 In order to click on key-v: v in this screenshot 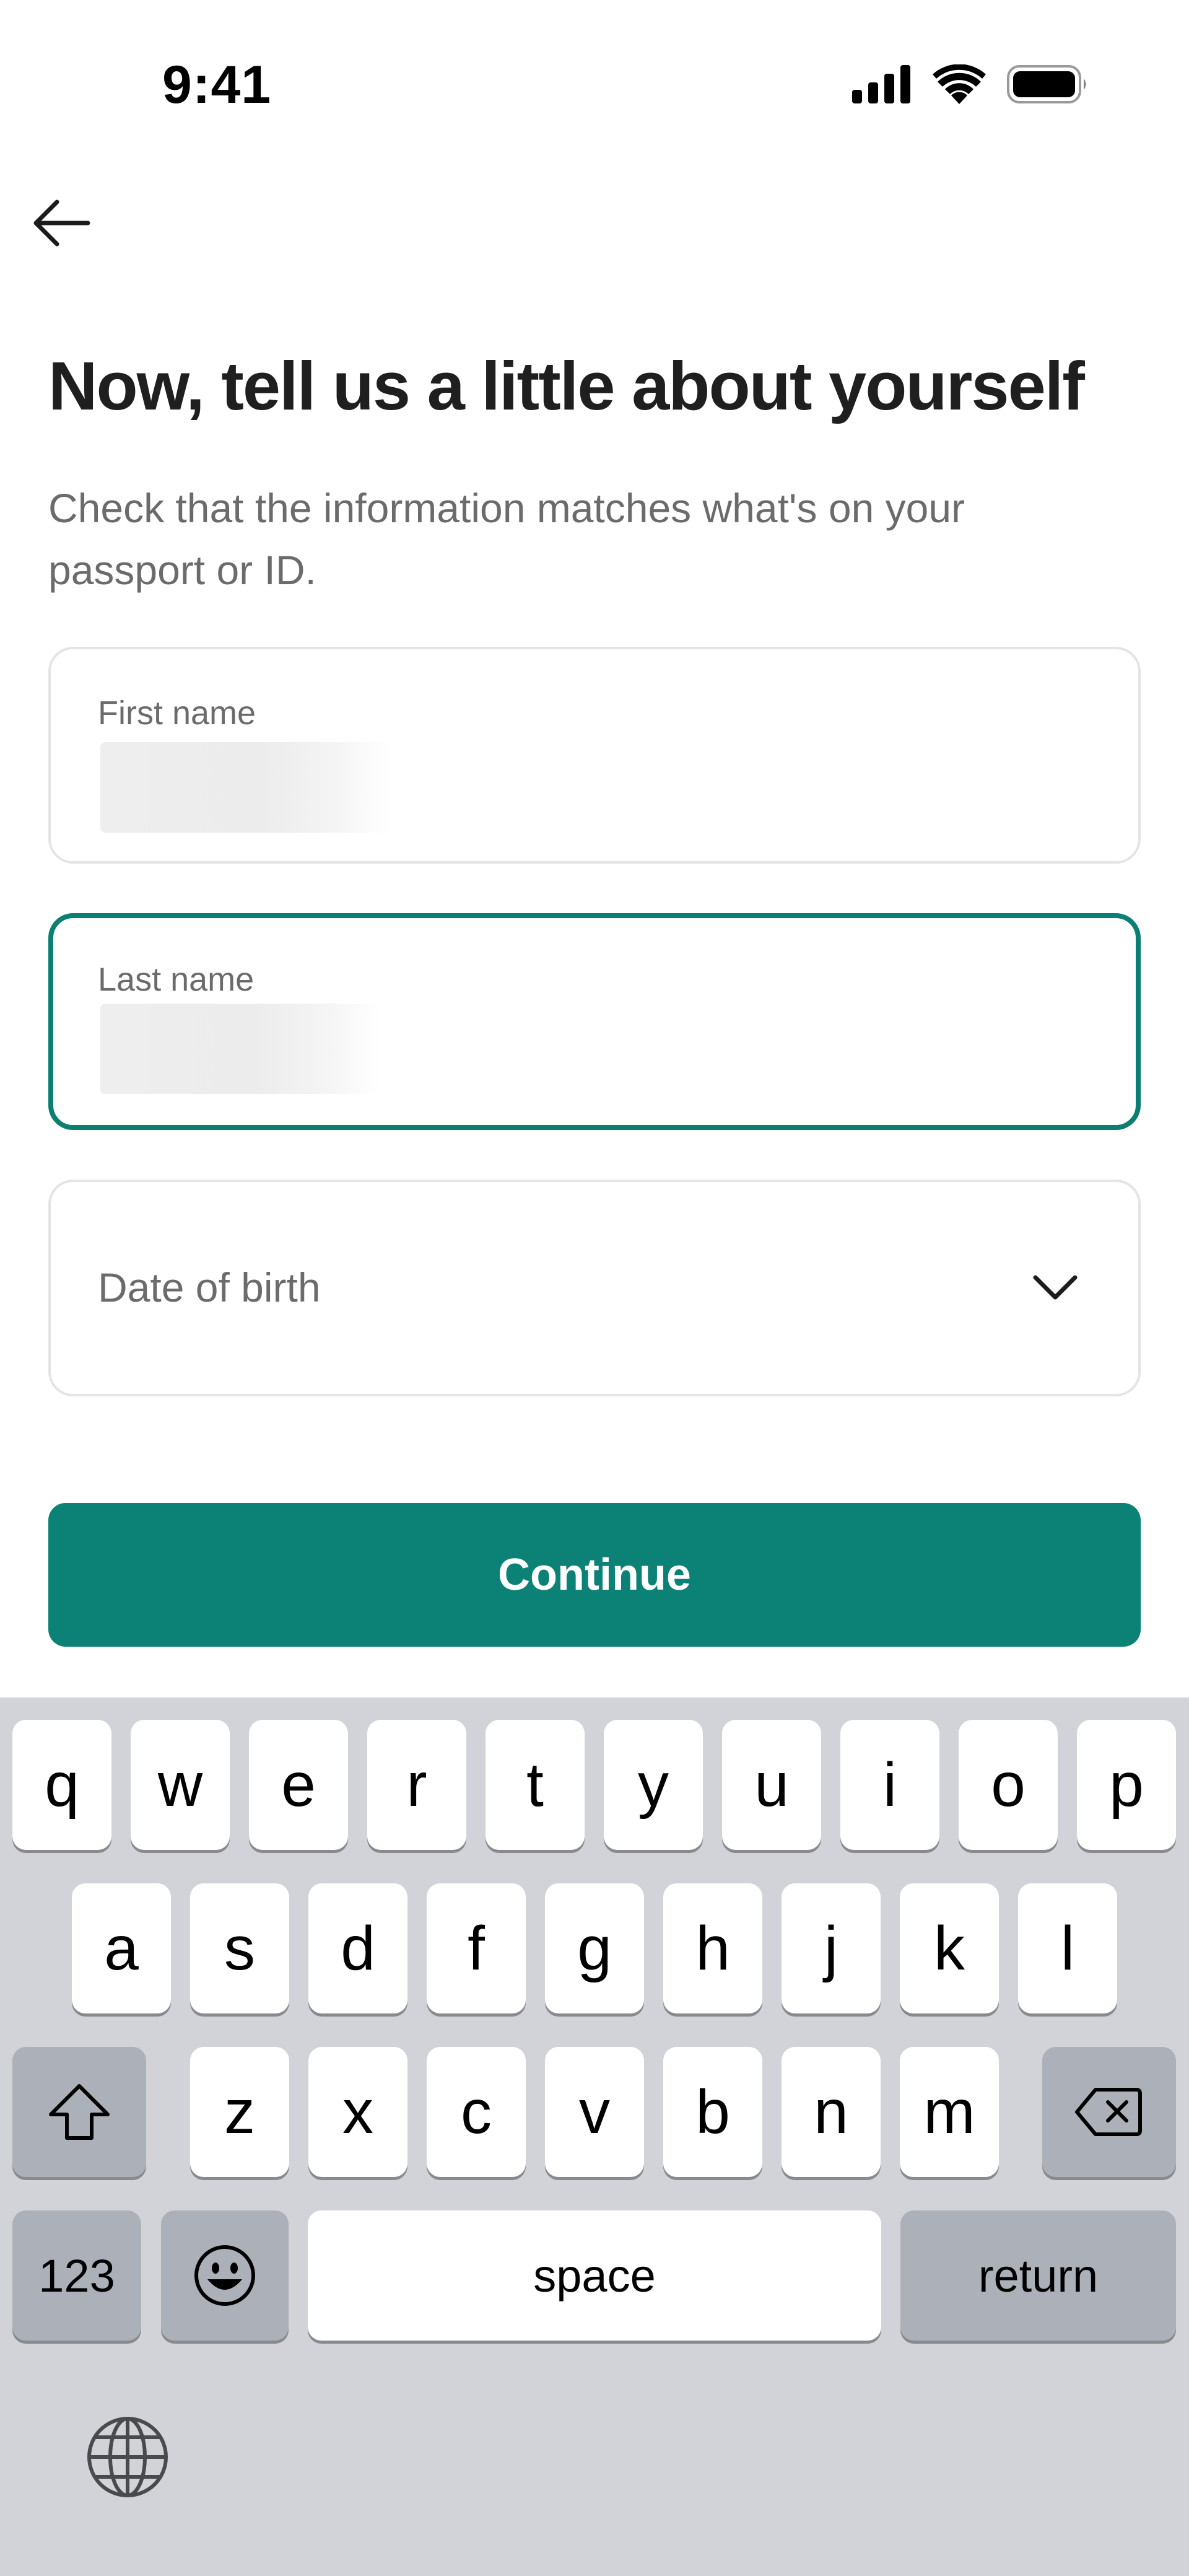, I will do `click(594, 2112)`.